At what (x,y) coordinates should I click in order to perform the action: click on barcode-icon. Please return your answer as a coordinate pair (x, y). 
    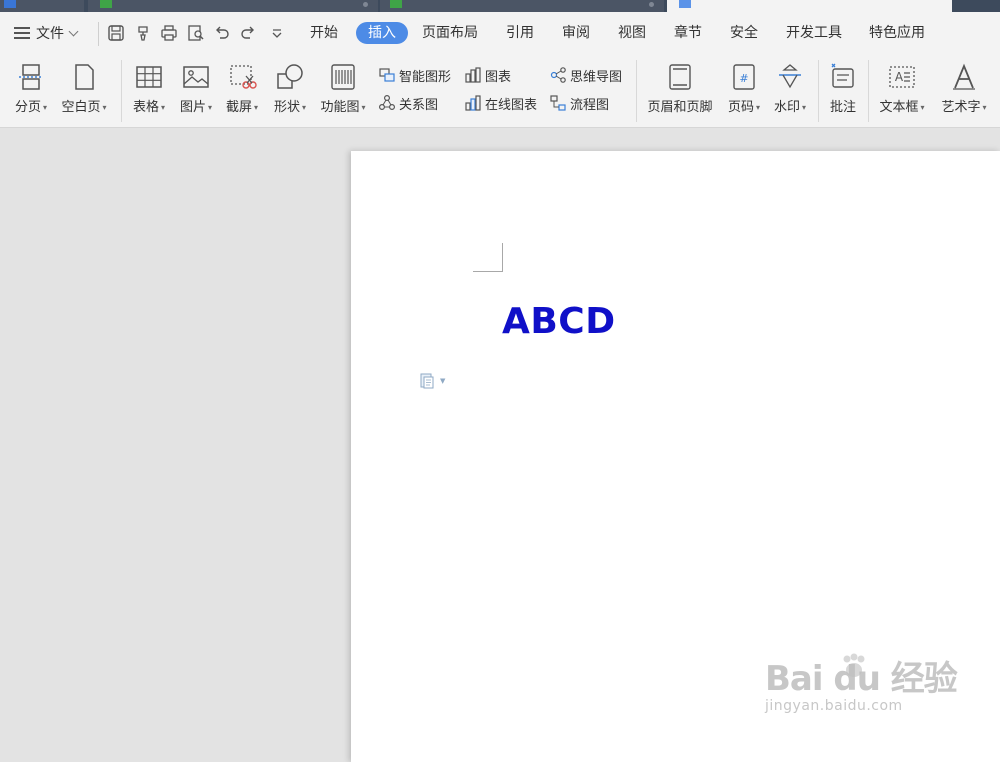
    Looking at the image, I should click on (343, 77).